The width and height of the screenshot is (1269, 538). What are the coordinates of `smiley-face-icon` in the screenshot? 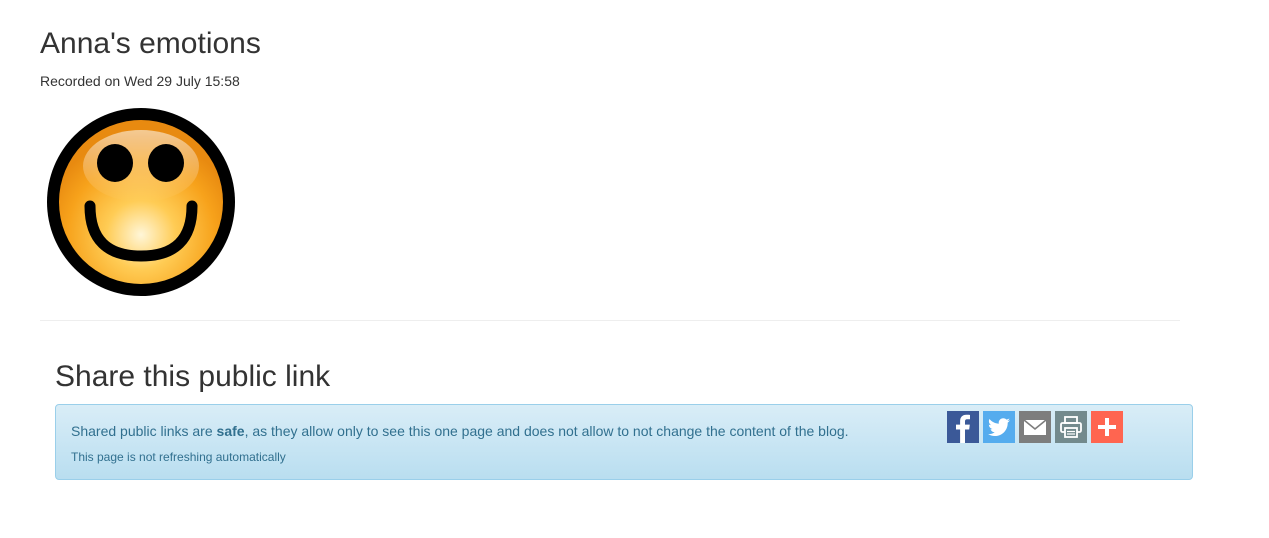 It's located at (141, 202).